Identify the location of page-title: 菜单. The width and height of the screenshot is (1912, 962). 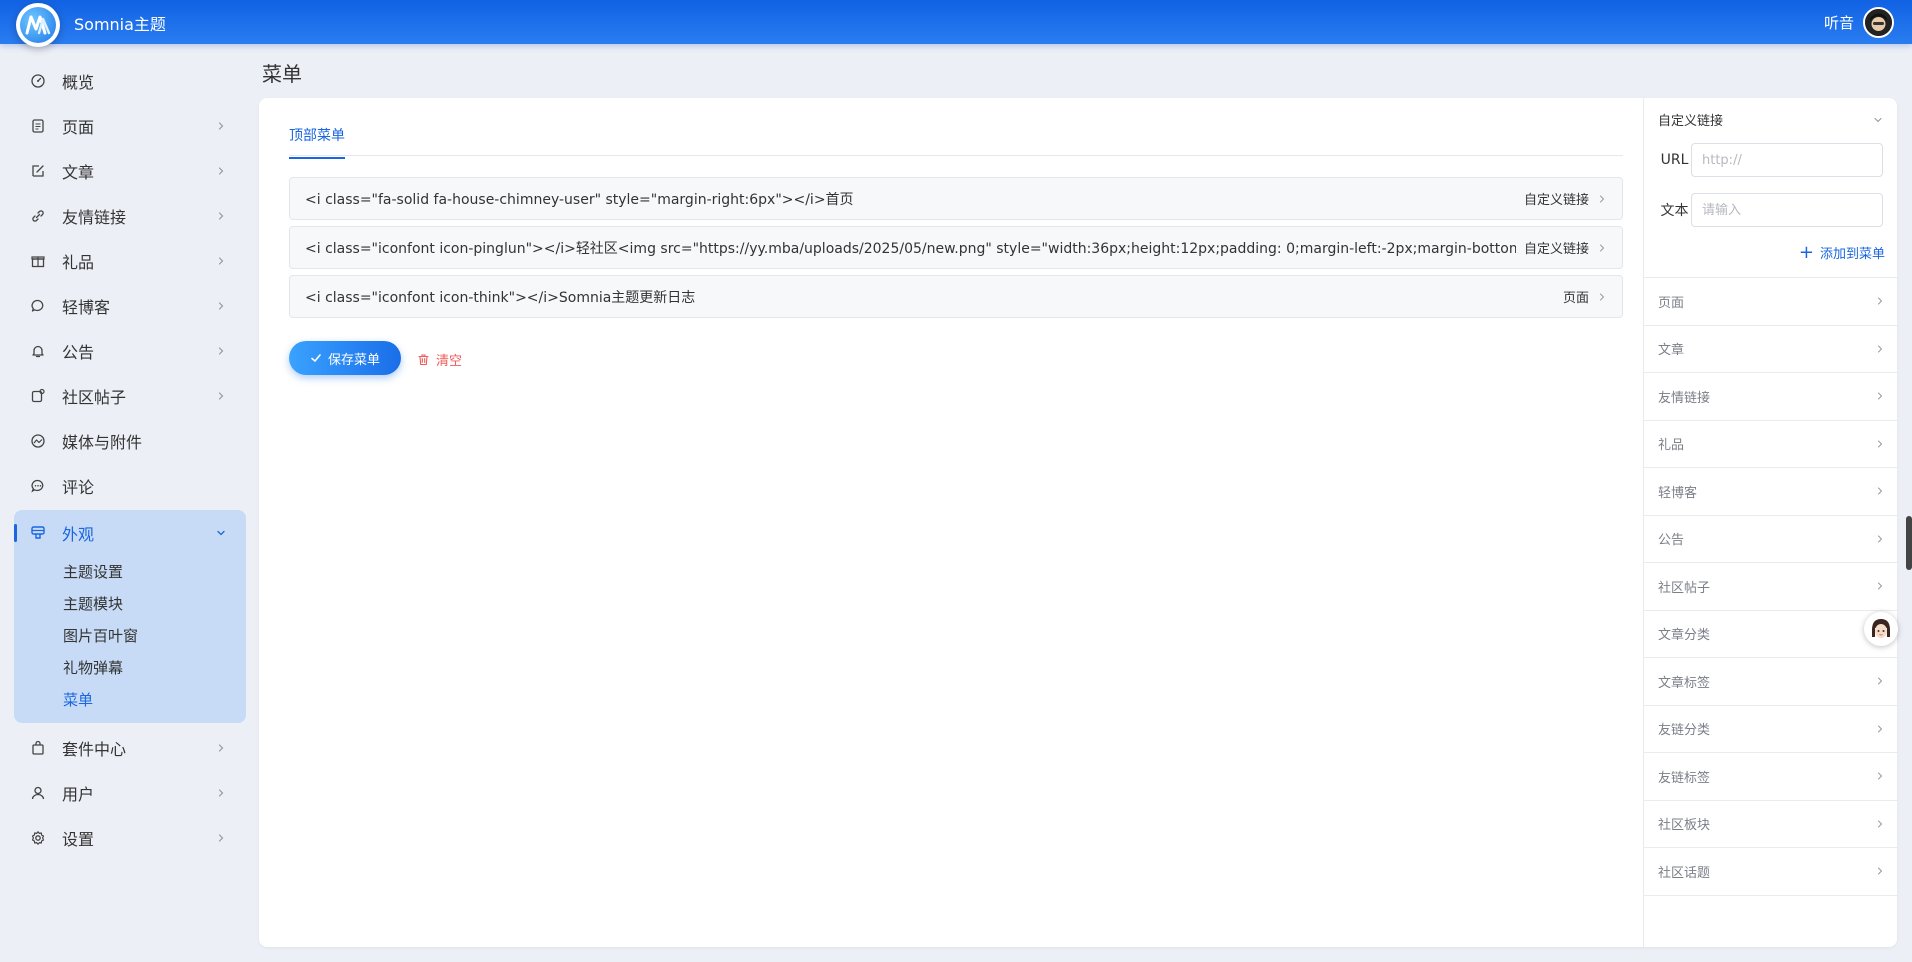
(282, 74).